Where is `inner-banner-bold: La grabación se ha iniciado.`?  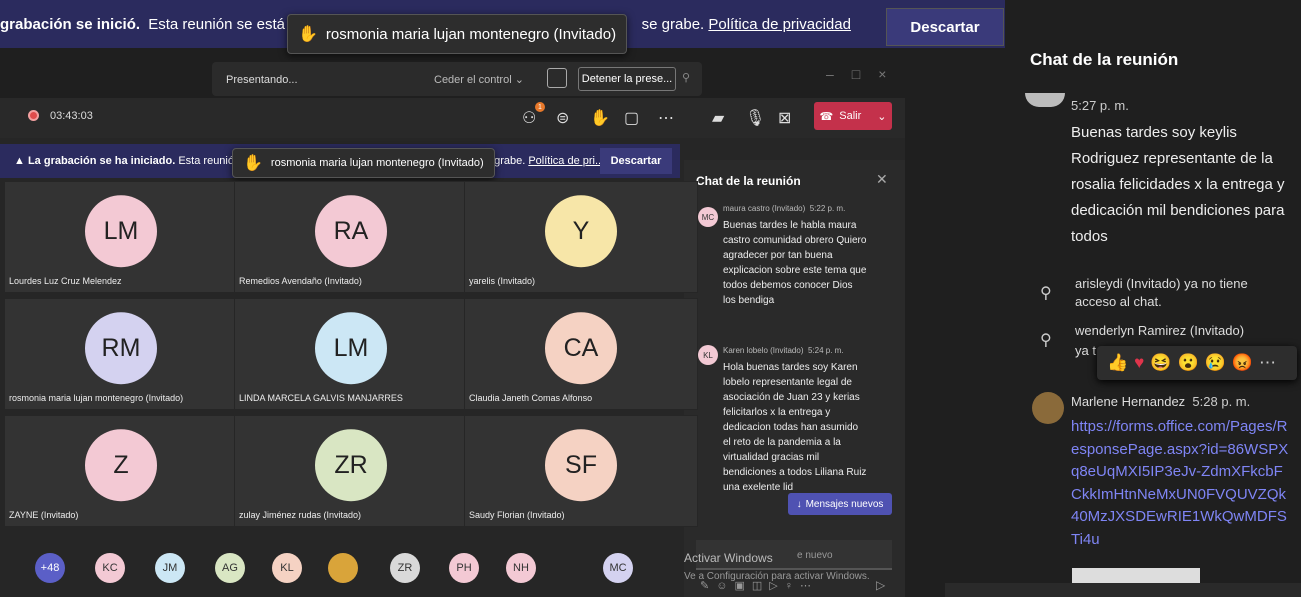 inner-banner-bold: La grabación se ha iniciado. is located at coordinates (101, 161).